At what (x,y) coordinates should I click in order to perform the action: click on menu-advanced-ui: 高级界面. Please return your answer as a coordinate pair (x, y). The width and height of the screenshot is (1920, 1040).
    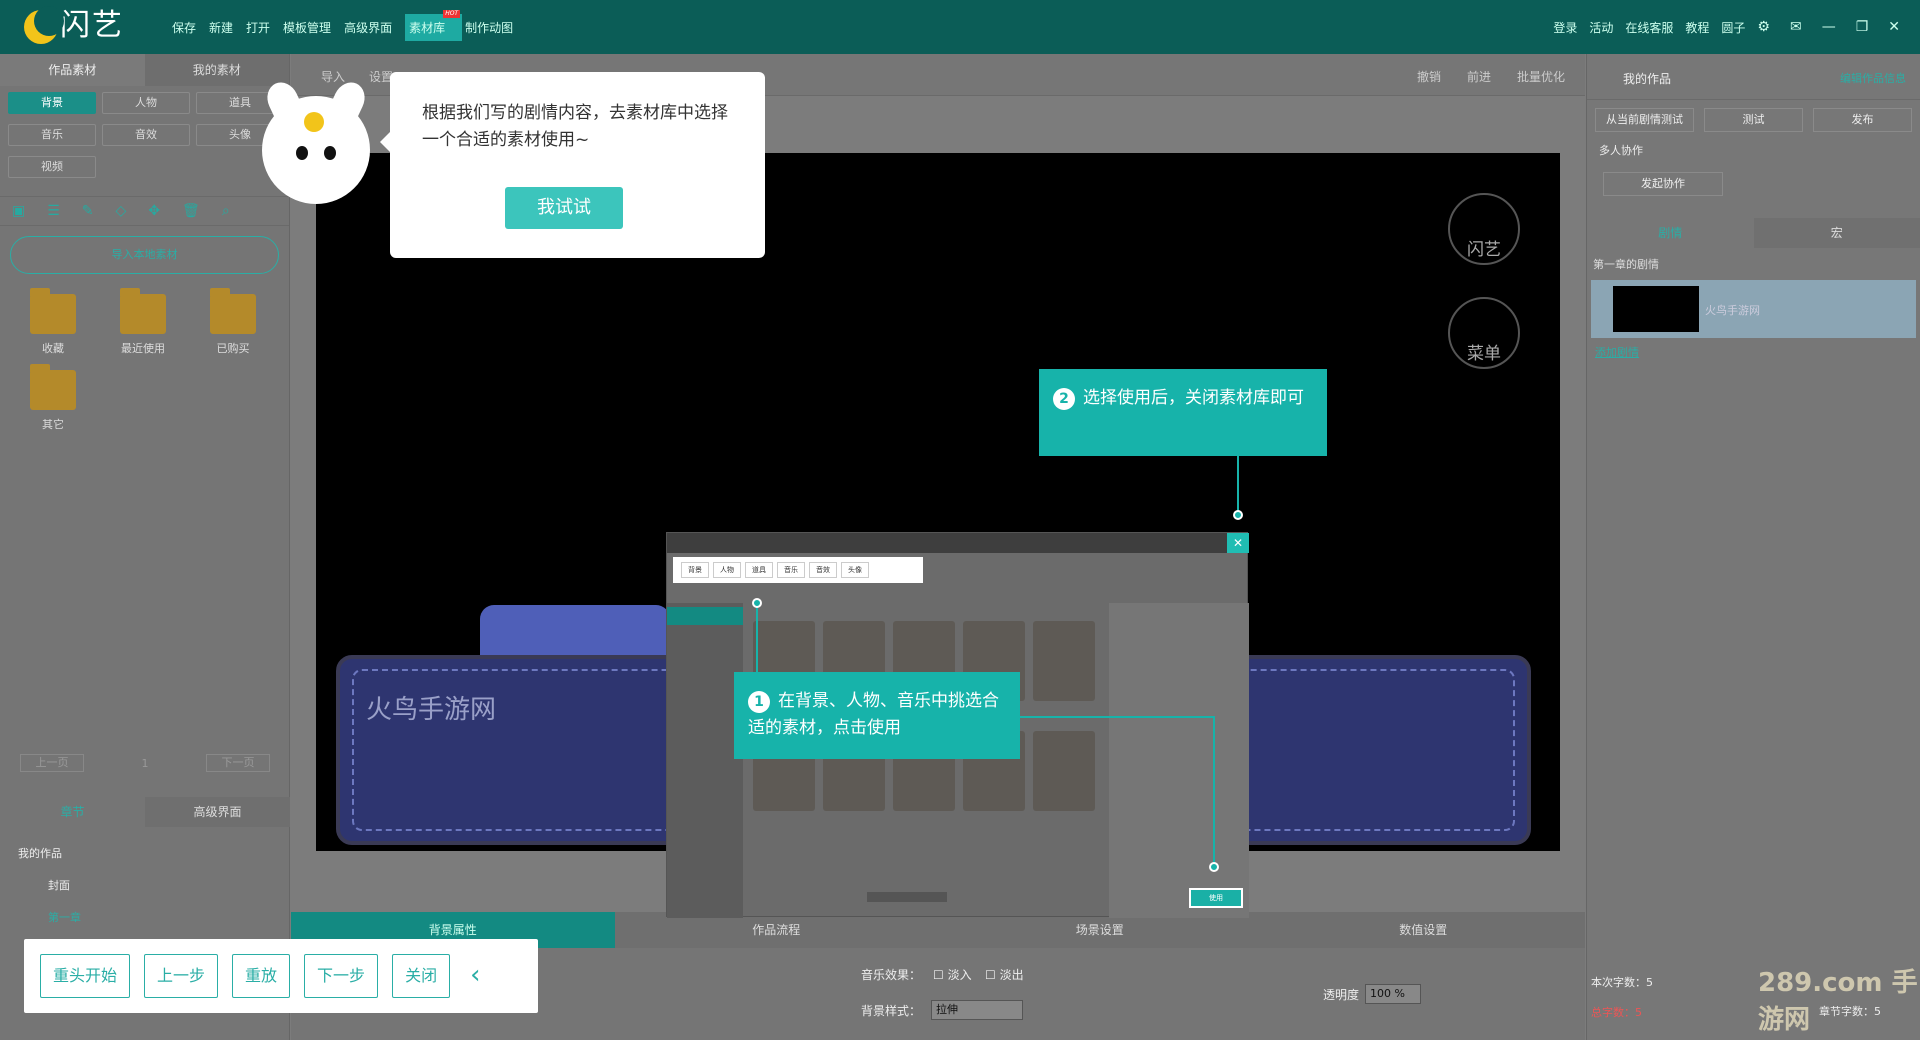
    Looking at the image, I should click on (368, 27).